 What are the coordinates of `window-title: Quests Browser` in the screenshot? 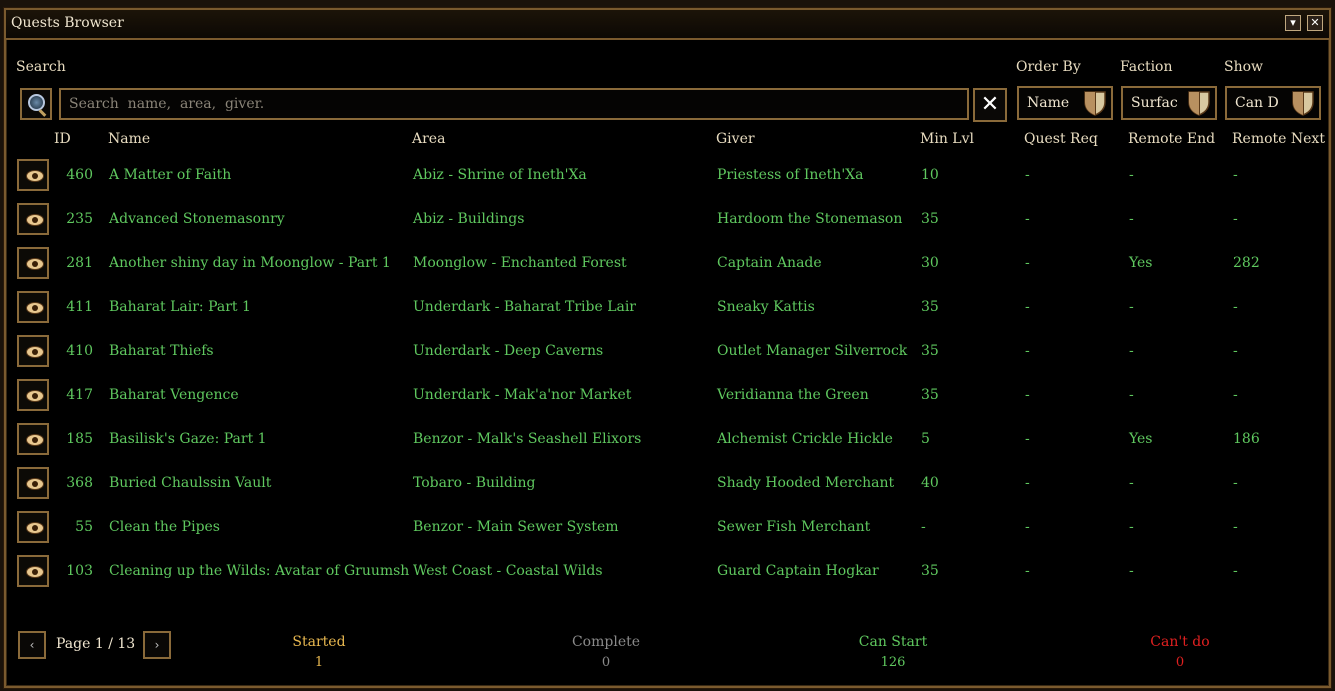 It's located at (67, 23).